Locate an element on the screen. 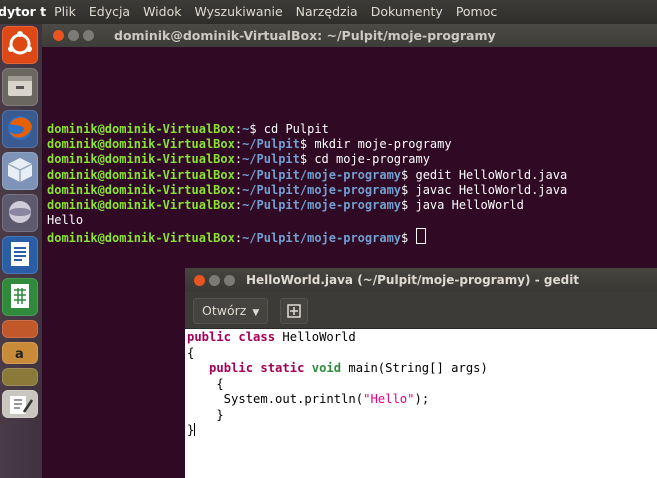 The height and width of the screenshot is (478, 657). menu-plik: Plik is located at coordinates (65, 11).